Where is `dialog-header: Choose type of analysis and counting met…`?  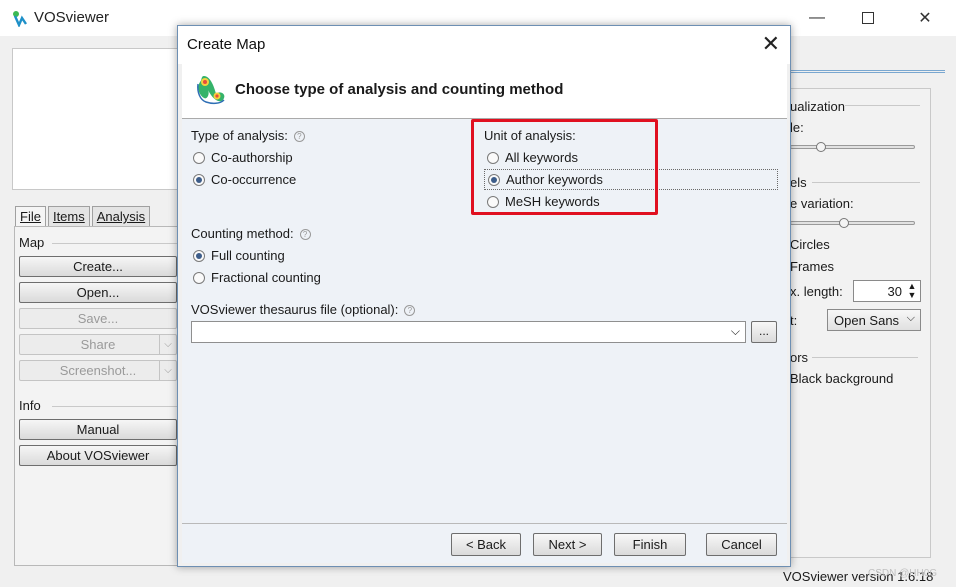
dialog-header: Choose type of analysis and counting met… is located at coordinates (484, 91).